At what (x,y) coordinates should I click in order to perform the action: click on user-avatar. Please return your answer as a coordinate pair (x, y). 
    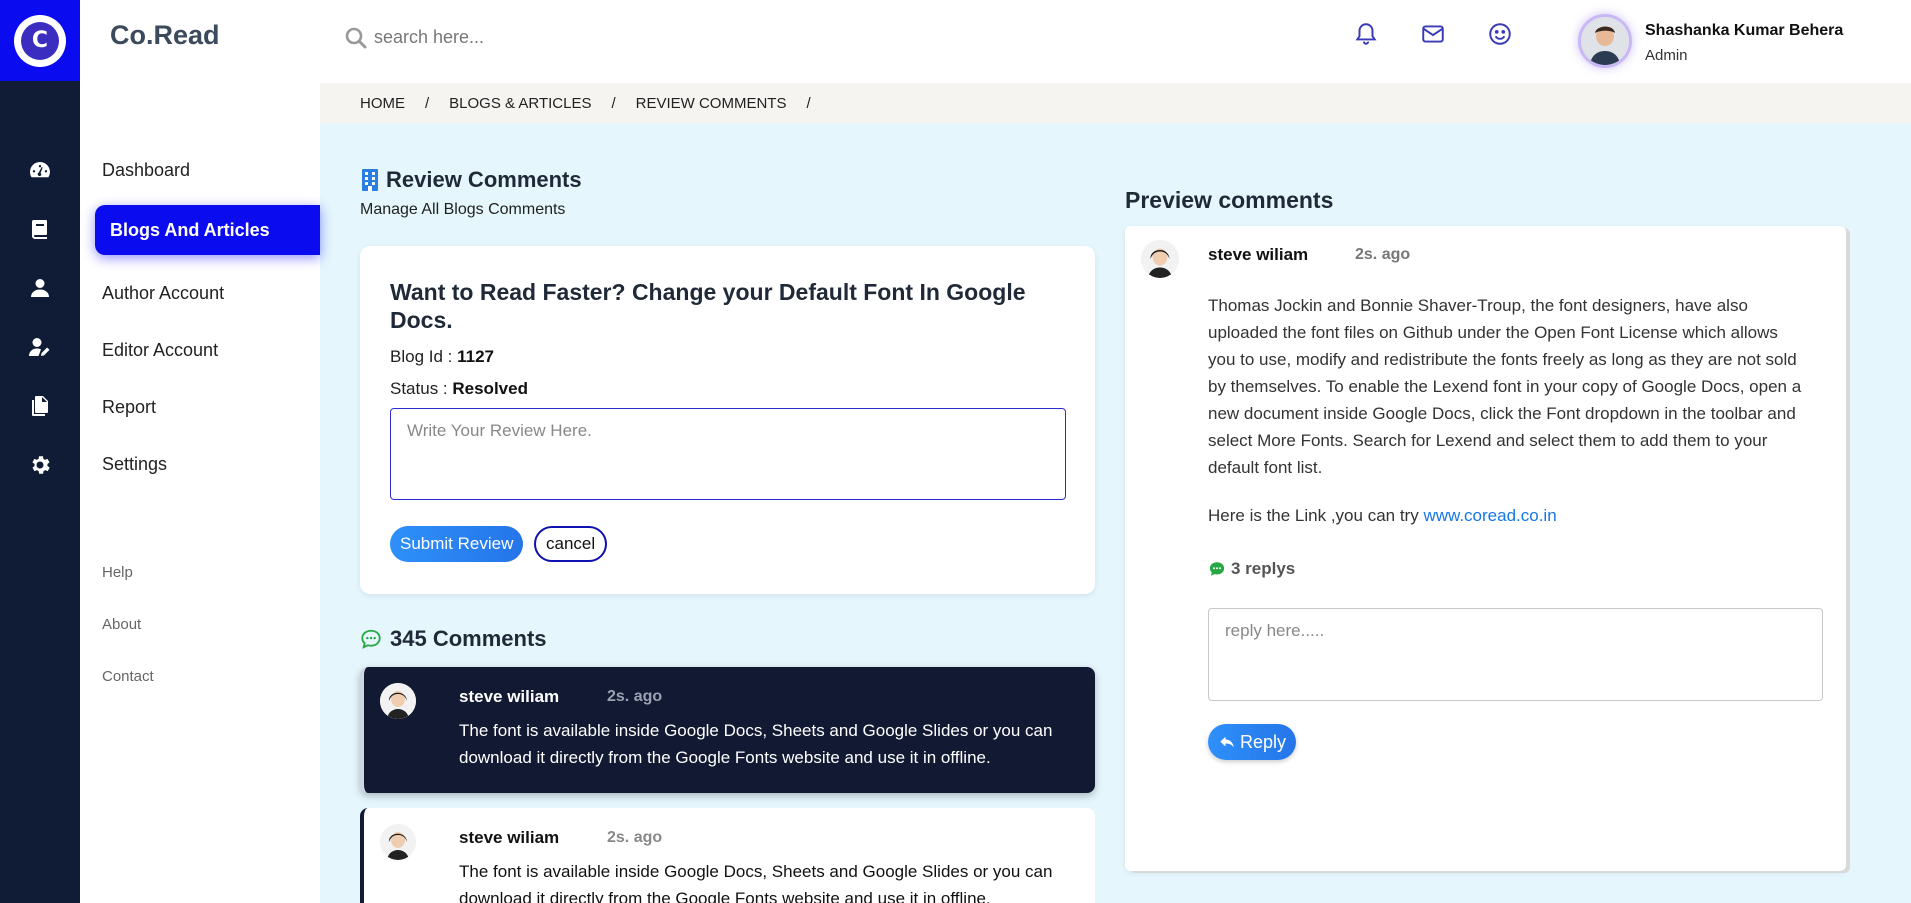
    Looking at the image, I should click on (1605, 41).